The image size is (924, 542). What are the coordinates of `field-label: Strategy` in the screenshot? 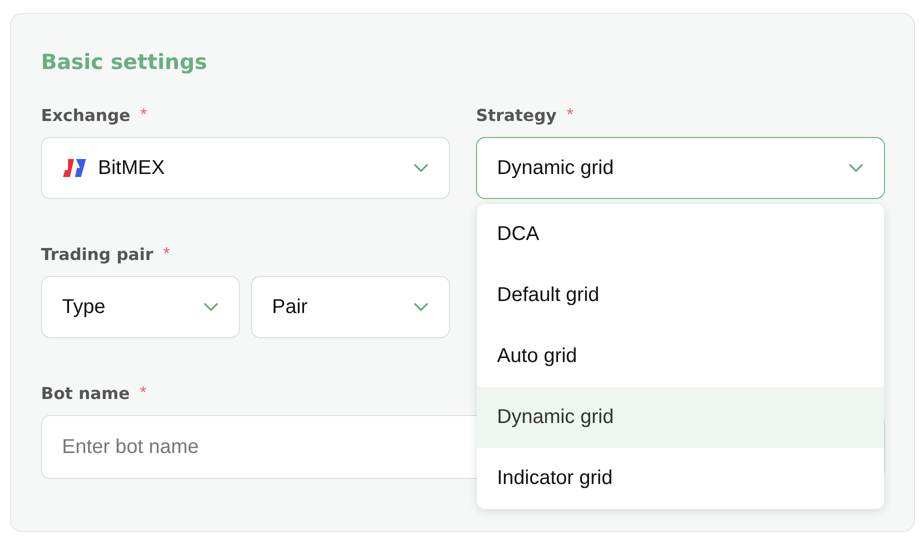 It's located at (516, 115).